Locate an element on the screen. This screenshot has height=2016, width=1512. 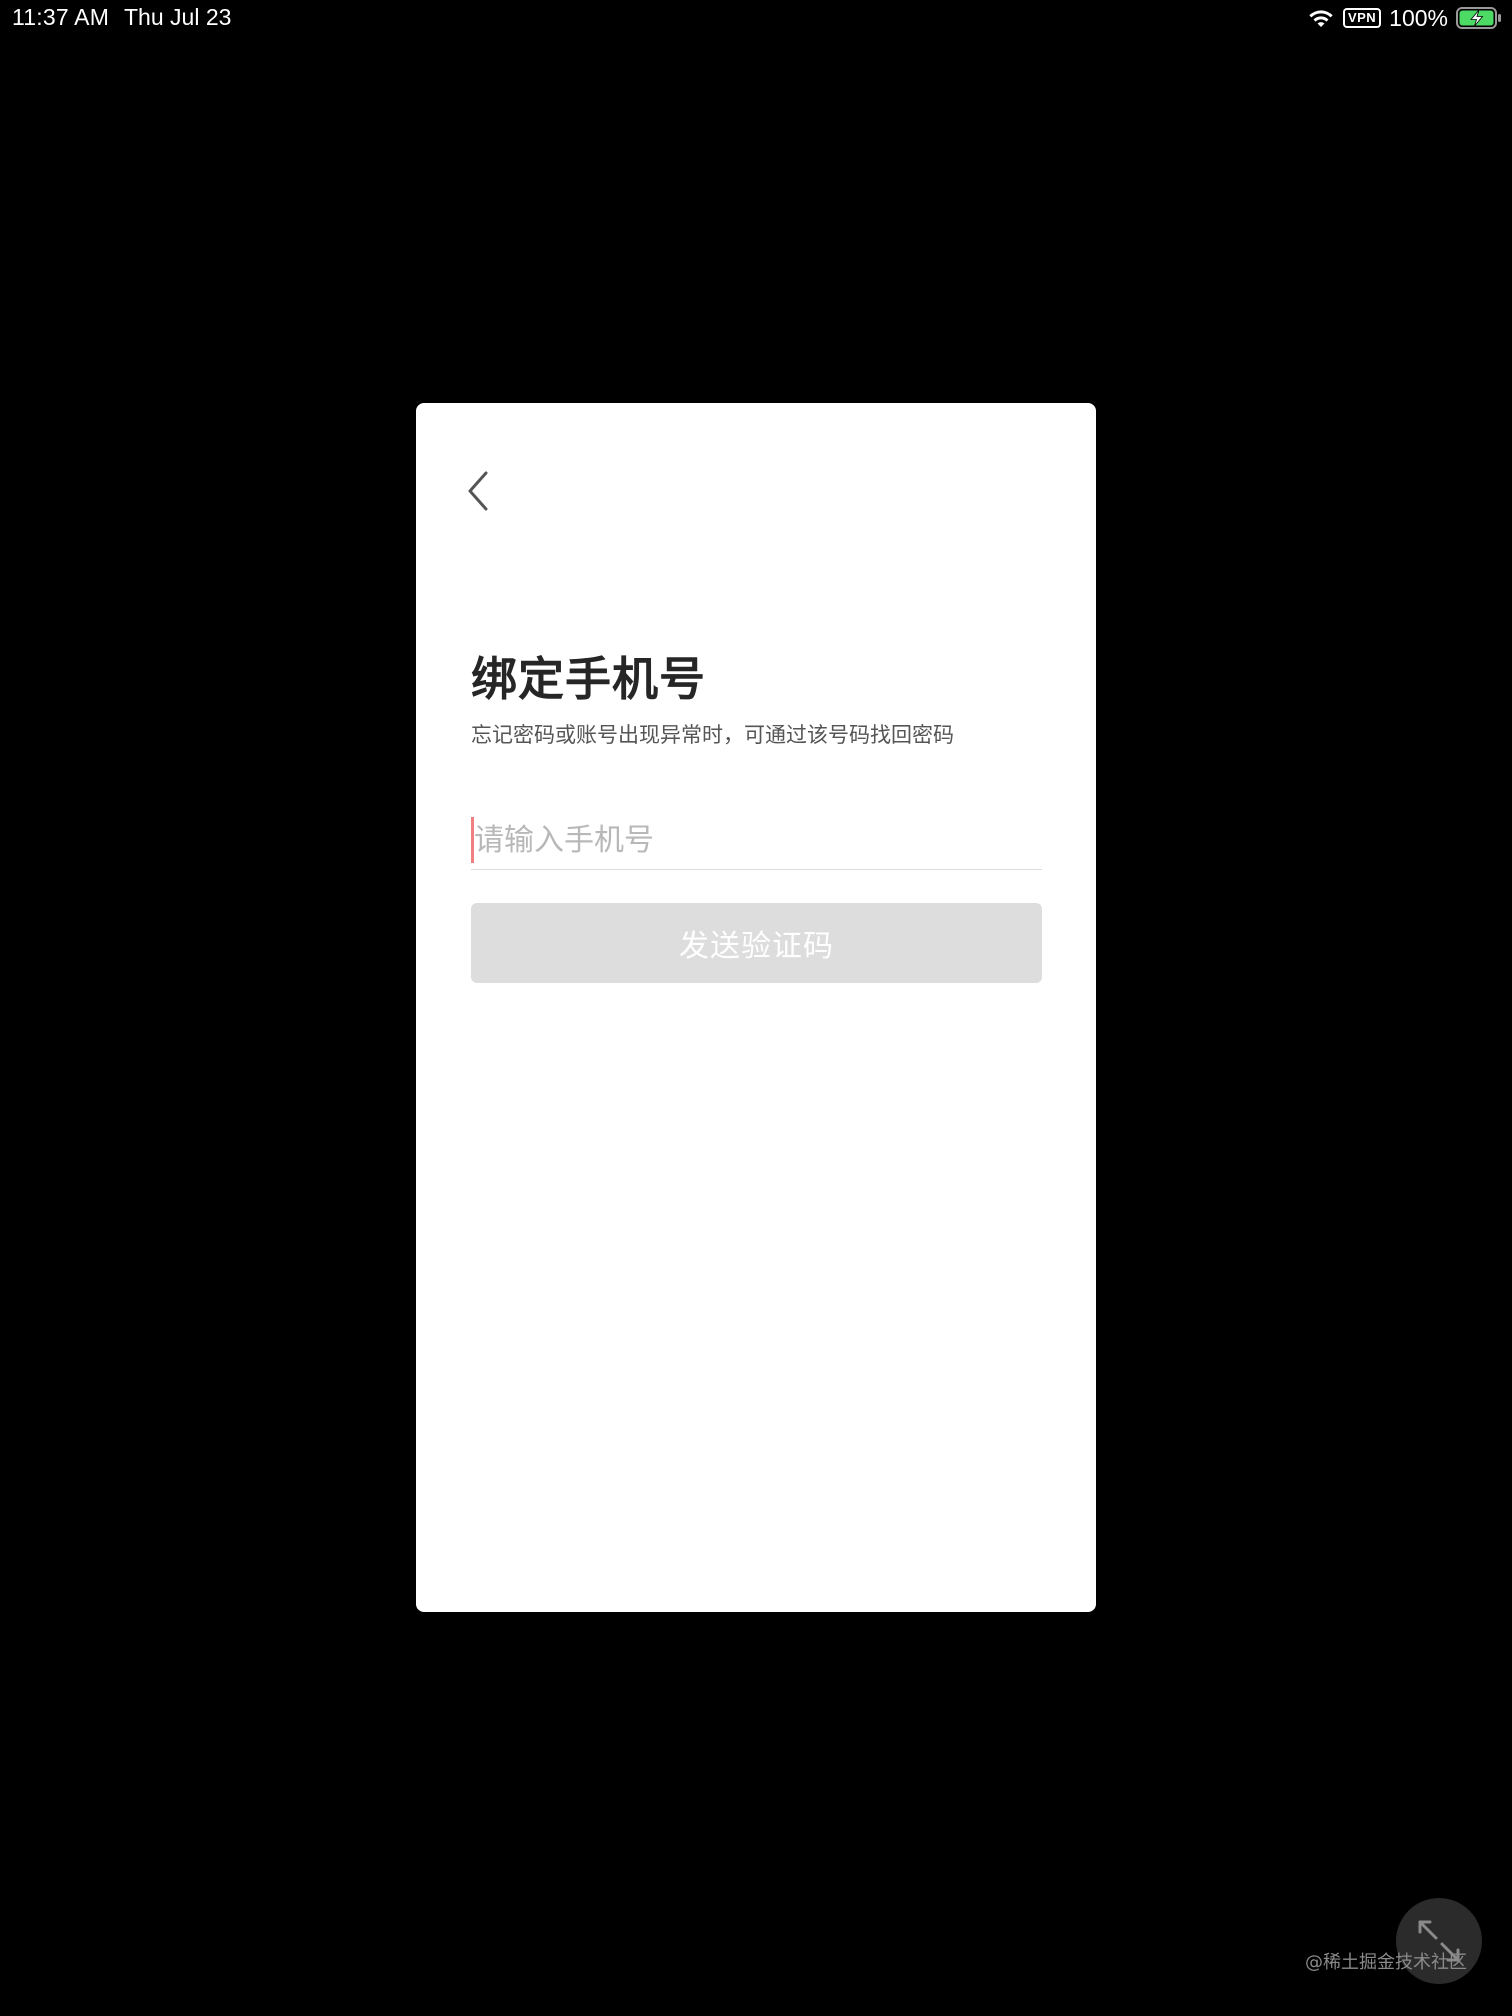
send-code-button: 发送验证码 is located at coordinates (756, 943).